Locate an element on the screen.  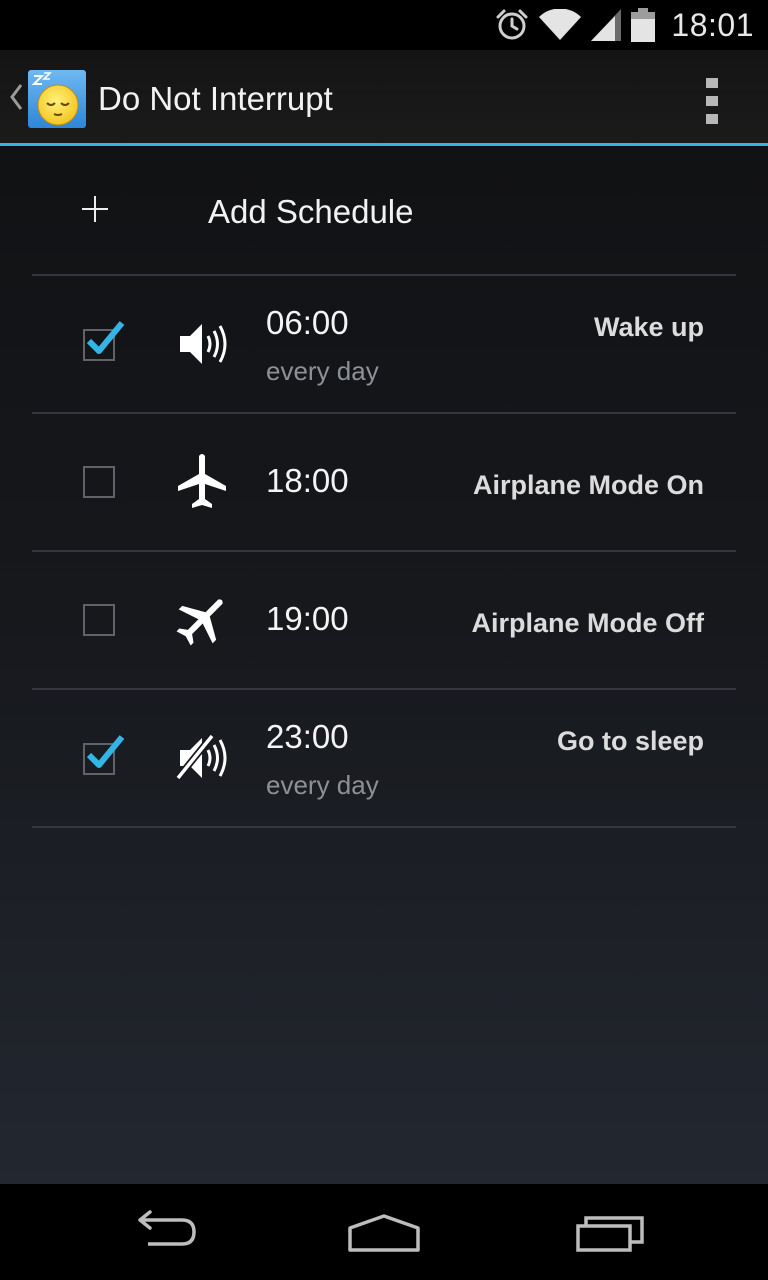
schedule-time: 06:00 is located at coordinates (307, 322).